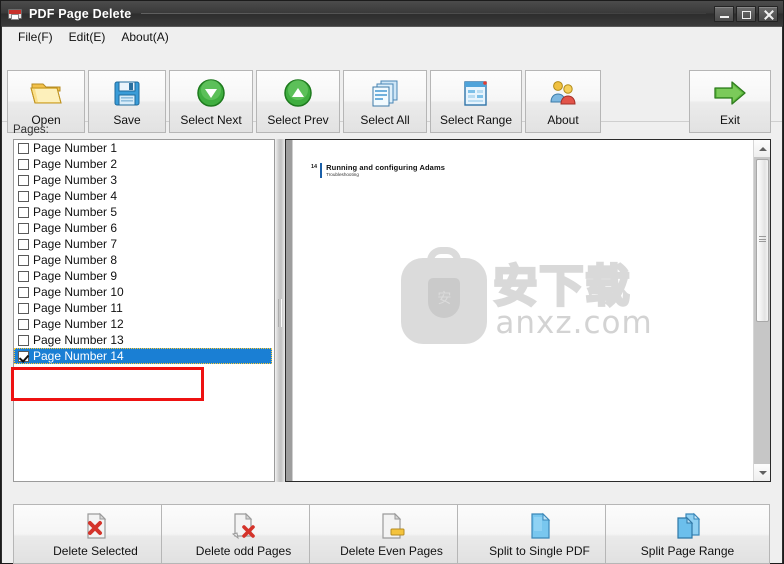 The height and width of the screenshot is (564, 784). What do you see at coordinates (75, 276) in the screenshot?
I see `list-item-label: Page Number 9` at bounding box center [75, 276].